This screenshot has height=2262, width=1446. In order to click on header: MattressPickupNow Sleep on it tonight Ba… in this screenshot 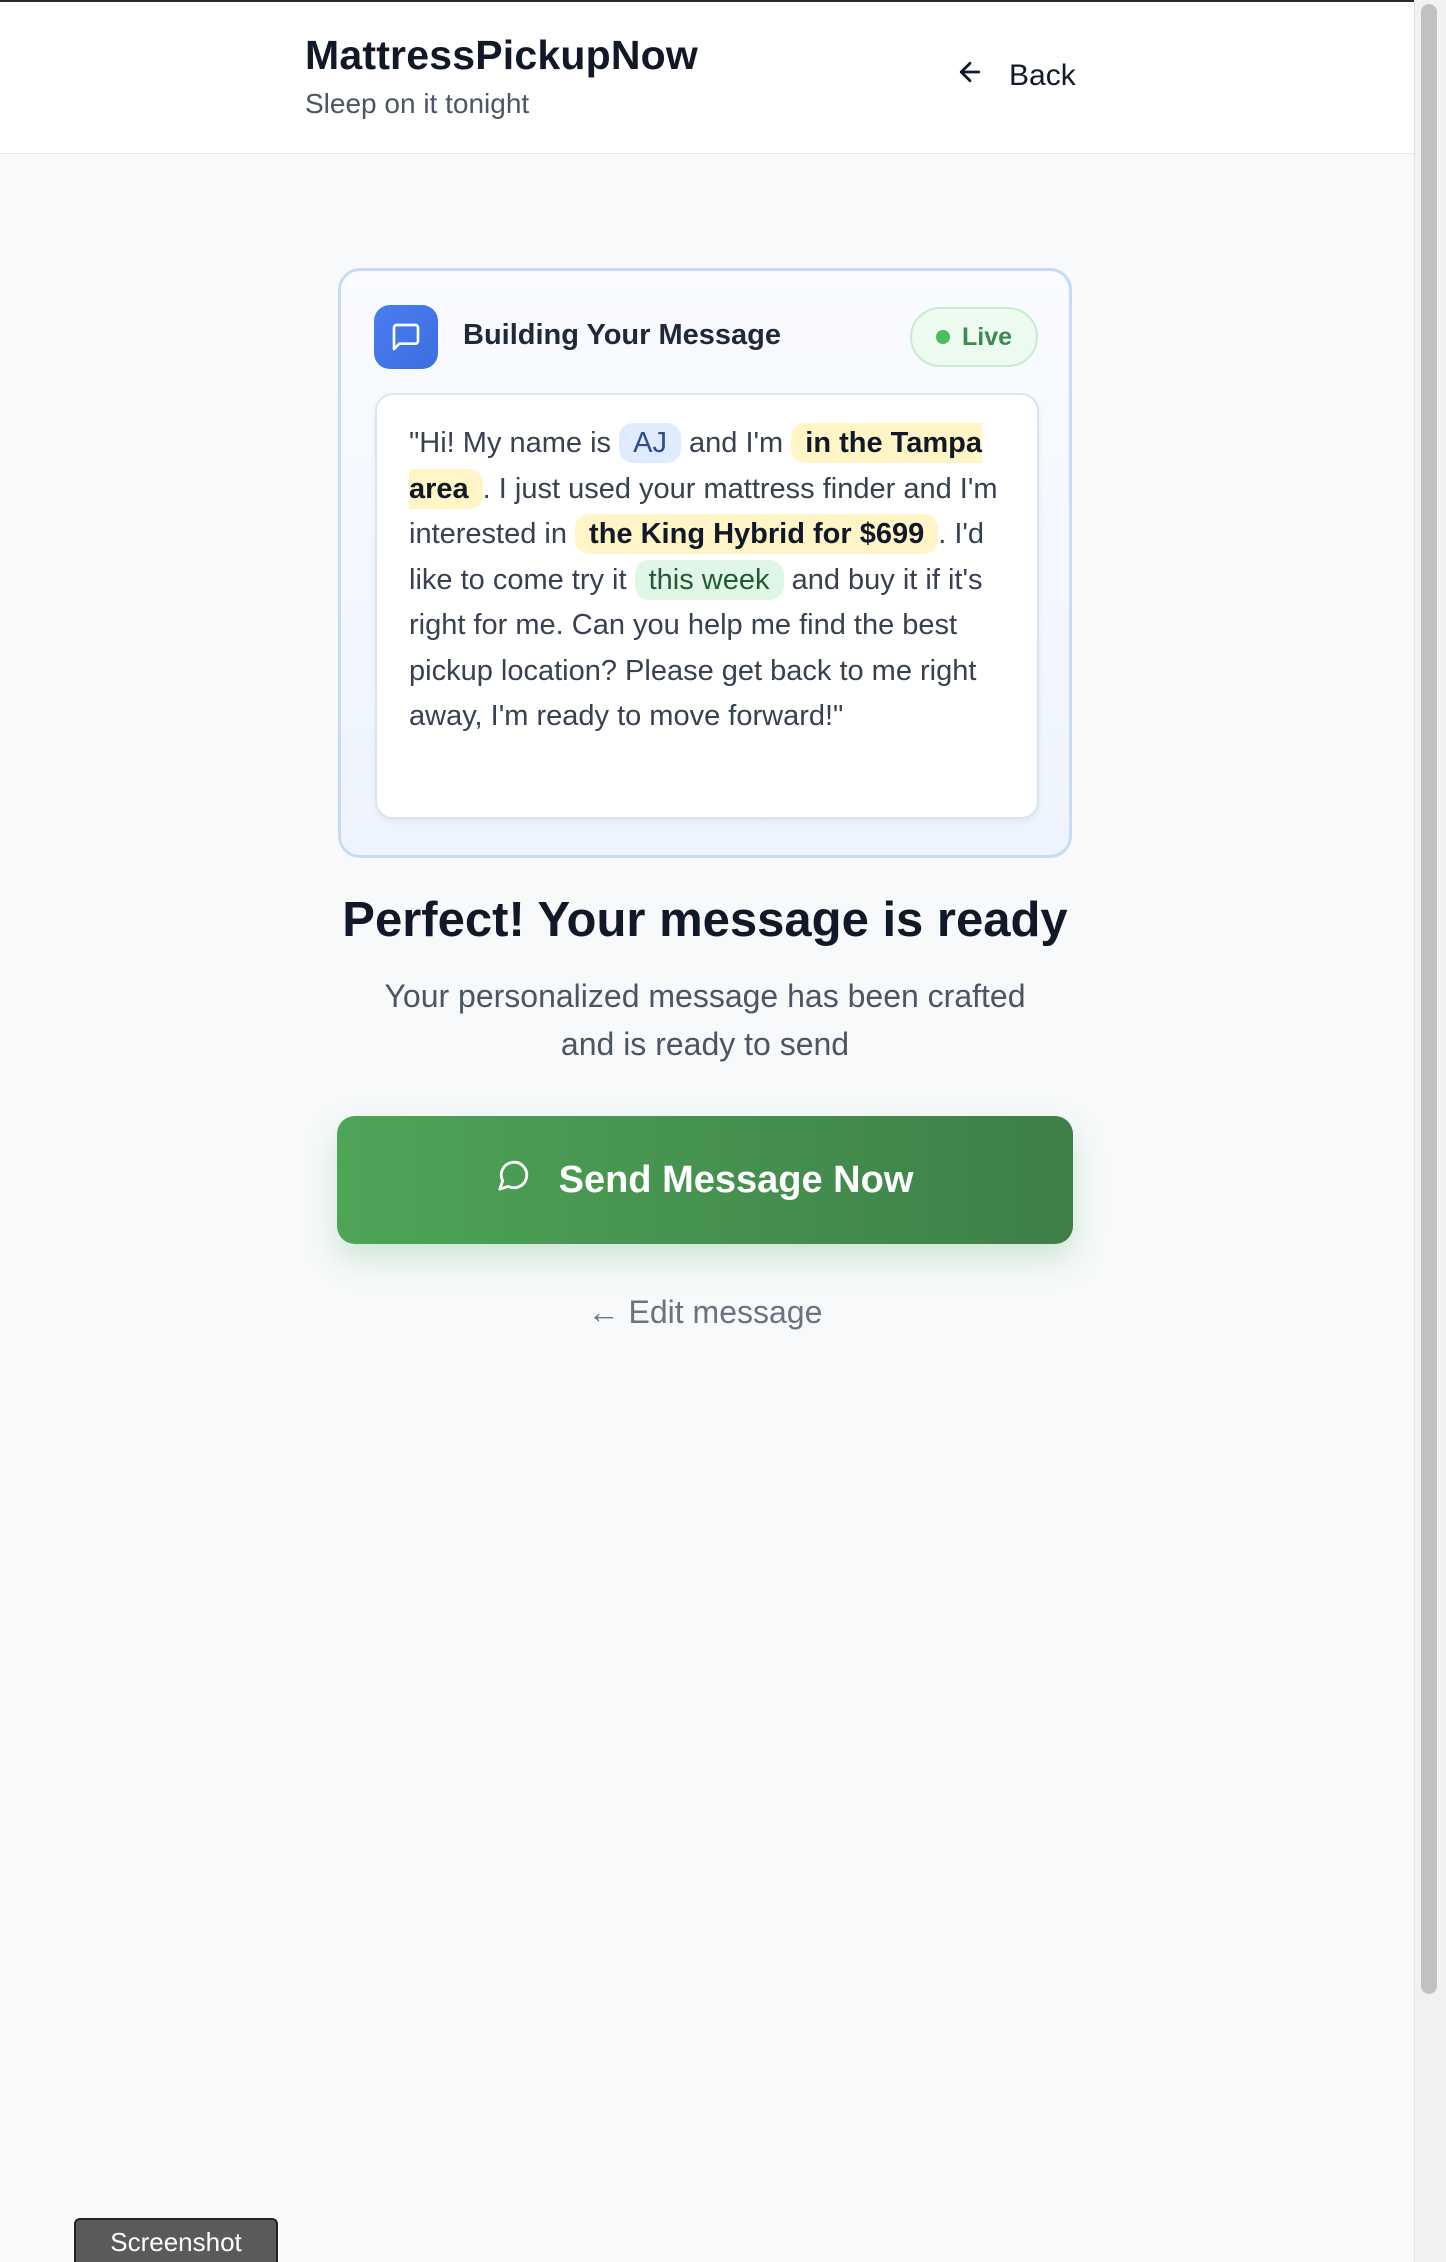, I will do `click(707, 78)`.